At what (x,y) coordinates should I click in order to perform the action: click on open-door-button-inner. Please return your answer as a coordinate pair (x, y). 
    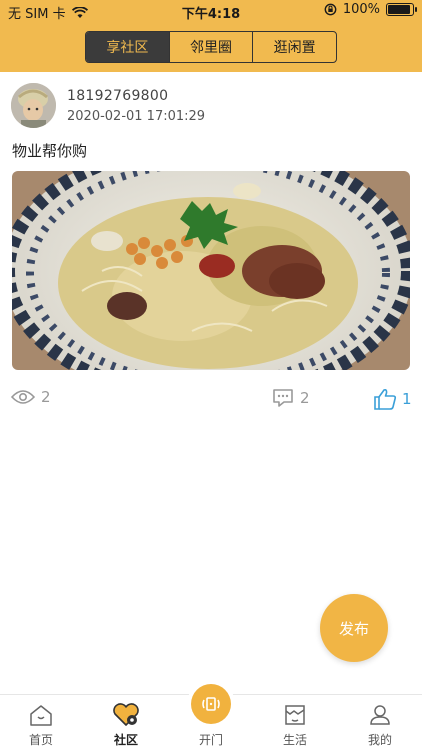
    Looking at the image, I should click on (211, 704).